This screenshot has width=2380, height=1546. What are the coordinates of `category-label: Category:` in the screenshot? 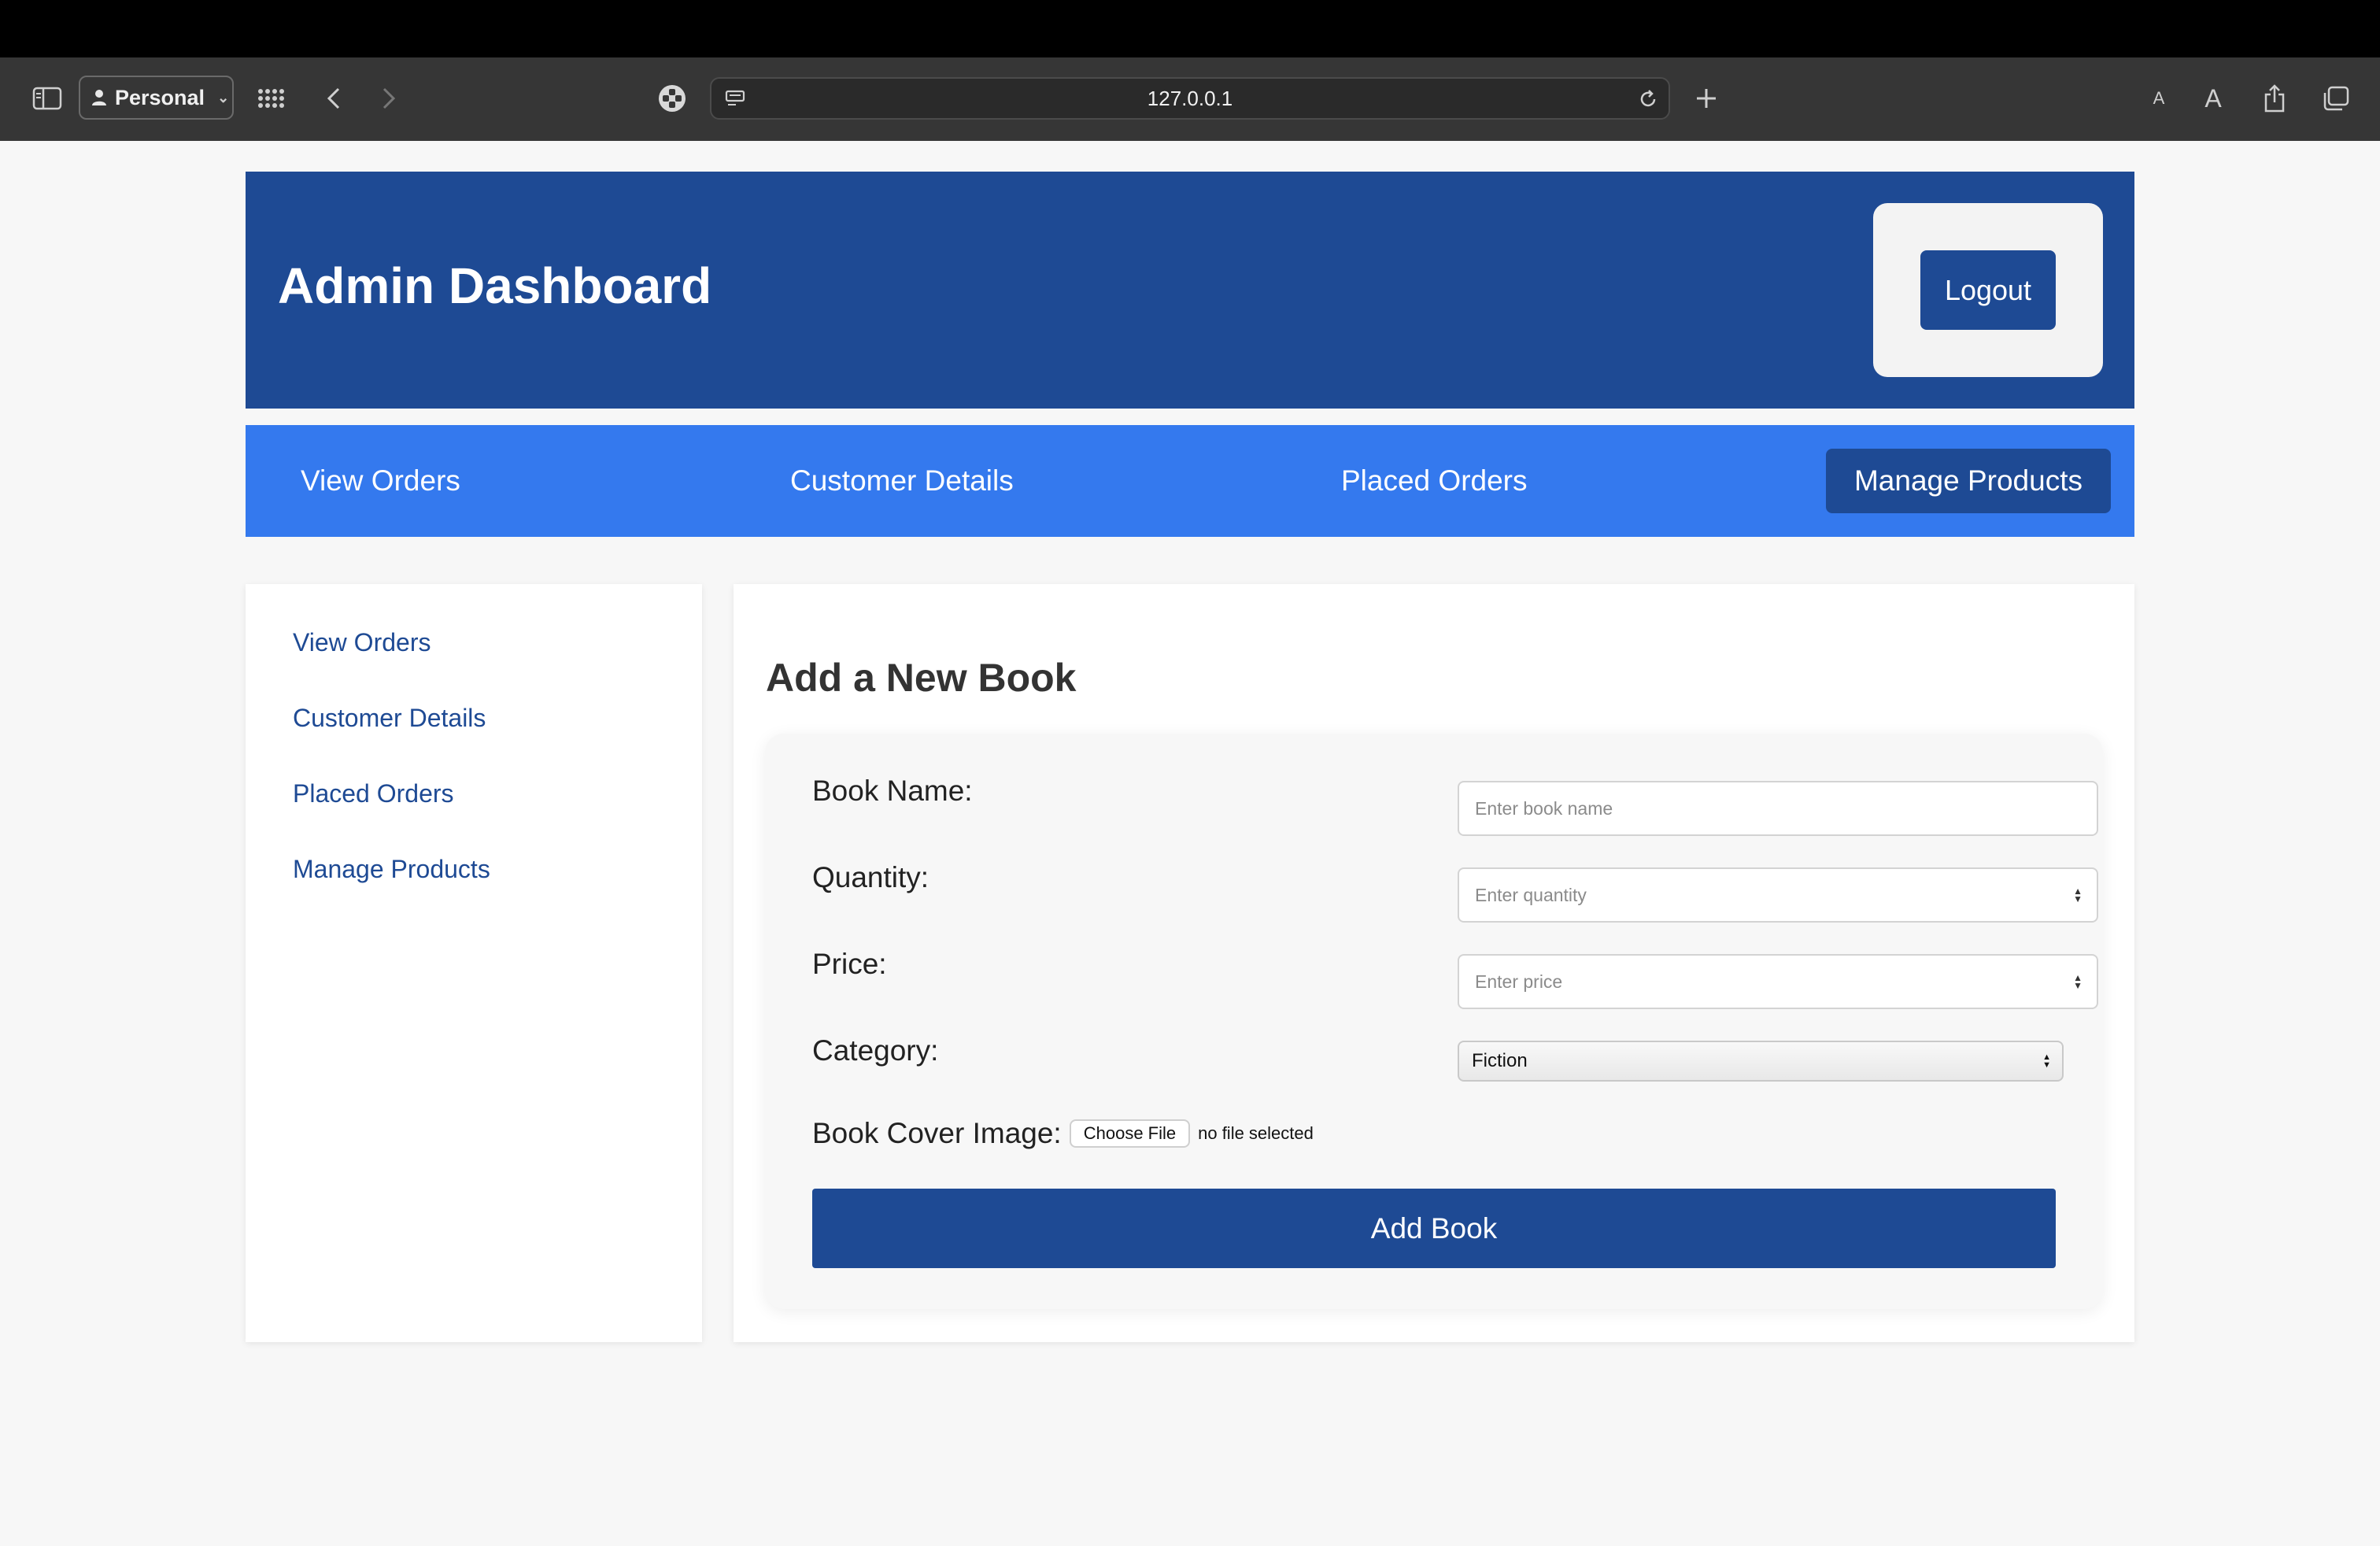 It's located at (875, 1050).